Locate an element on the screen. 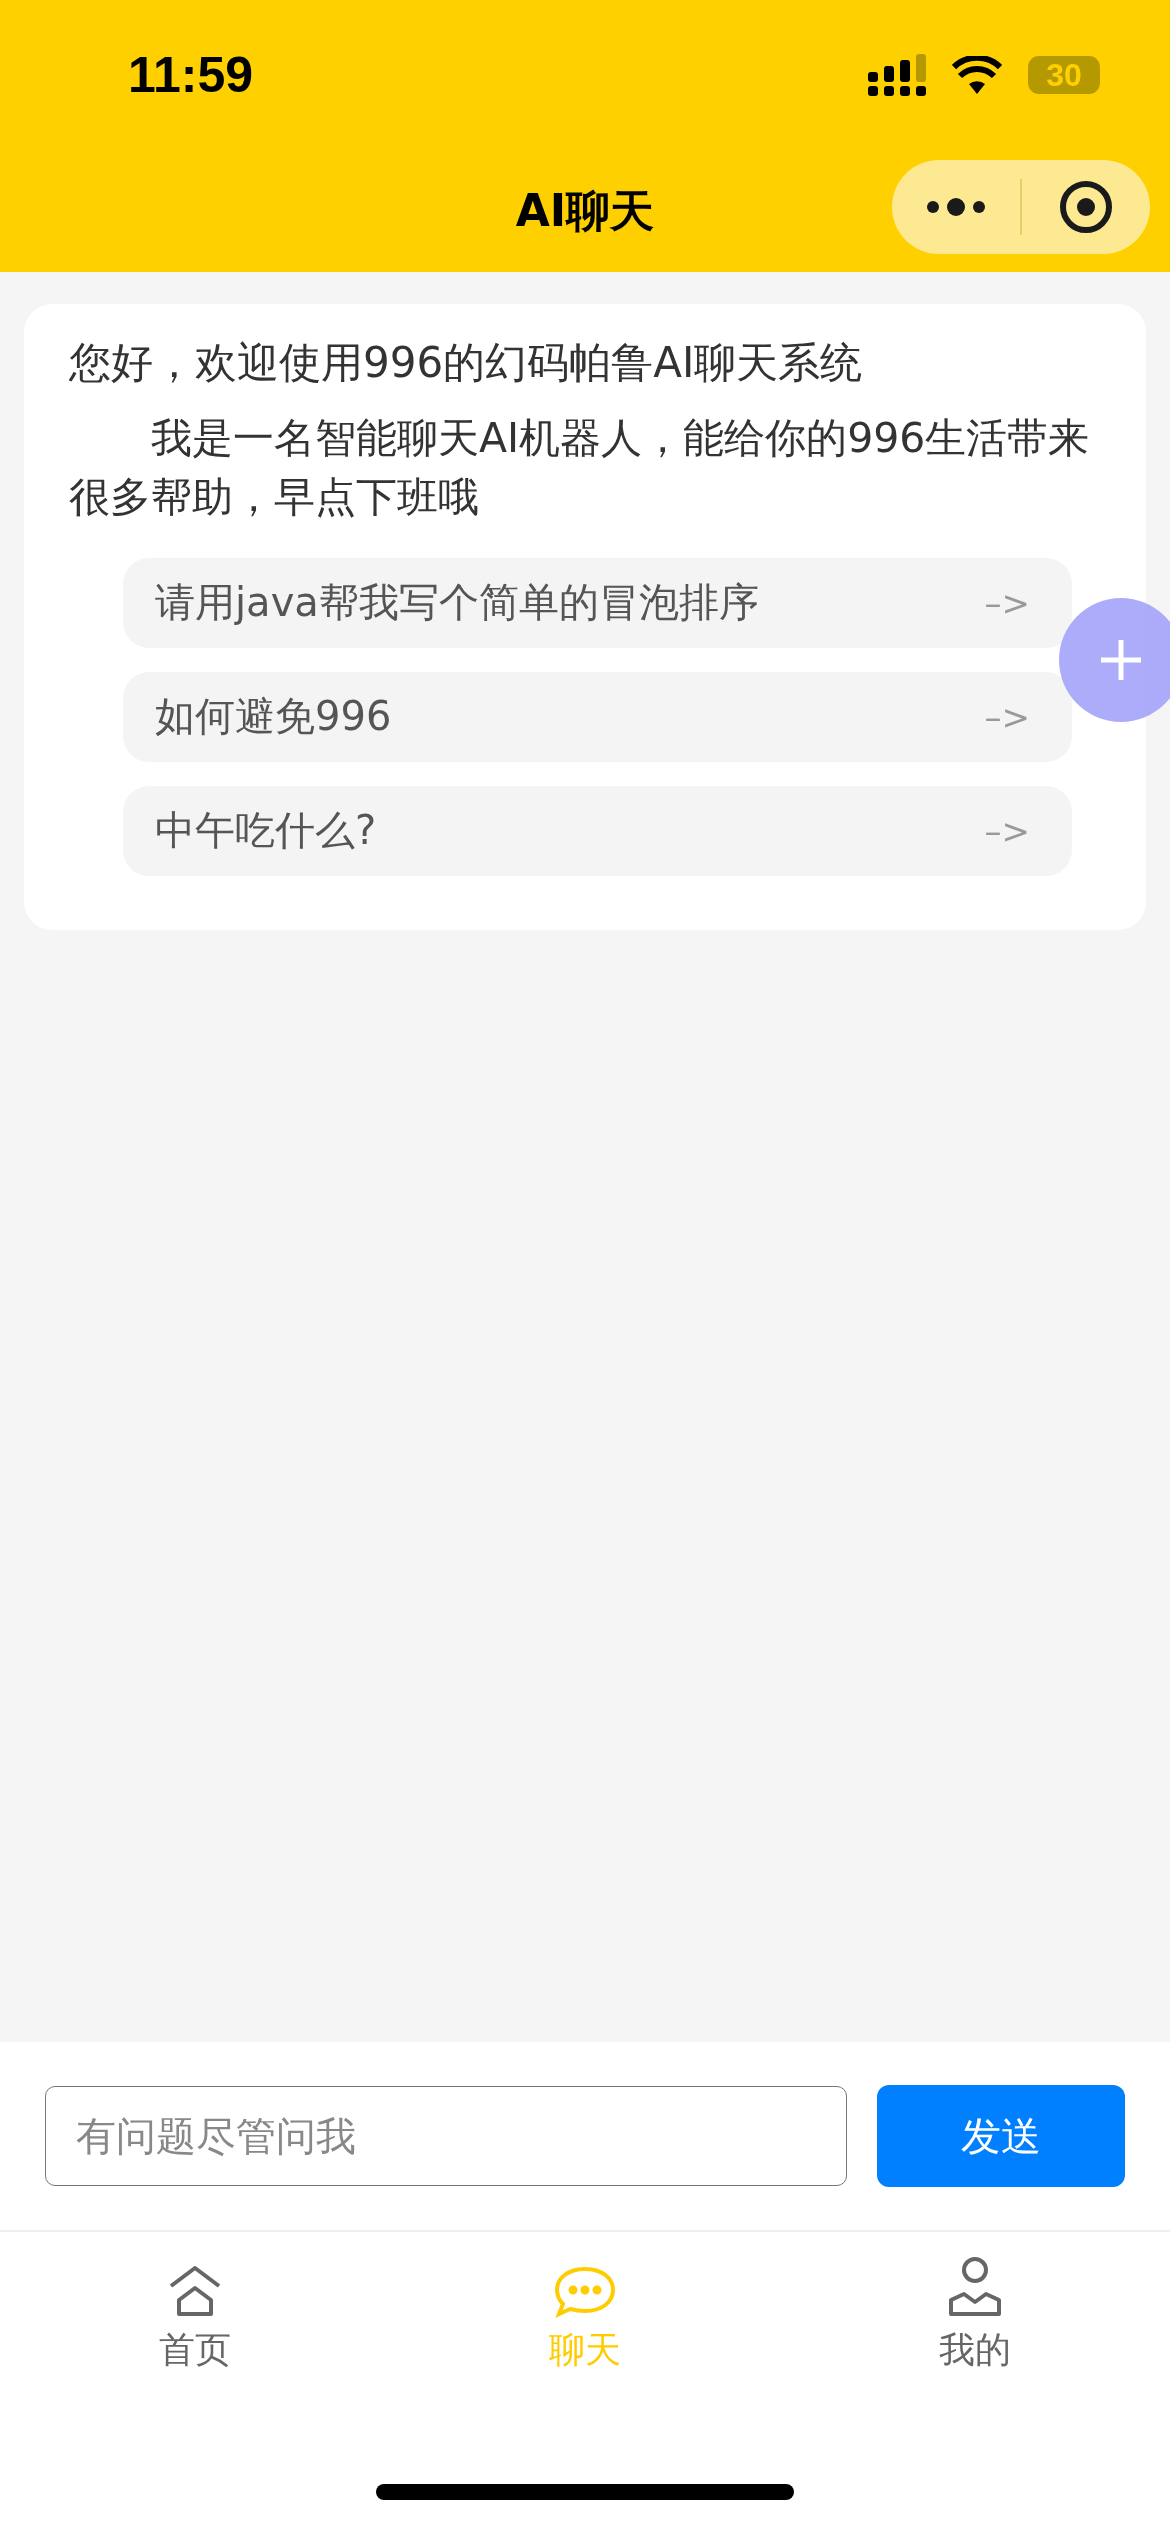  suggestion-item: 请用java帮我写个简单的冒泡排序 –> is located at coordinates (597, 602).